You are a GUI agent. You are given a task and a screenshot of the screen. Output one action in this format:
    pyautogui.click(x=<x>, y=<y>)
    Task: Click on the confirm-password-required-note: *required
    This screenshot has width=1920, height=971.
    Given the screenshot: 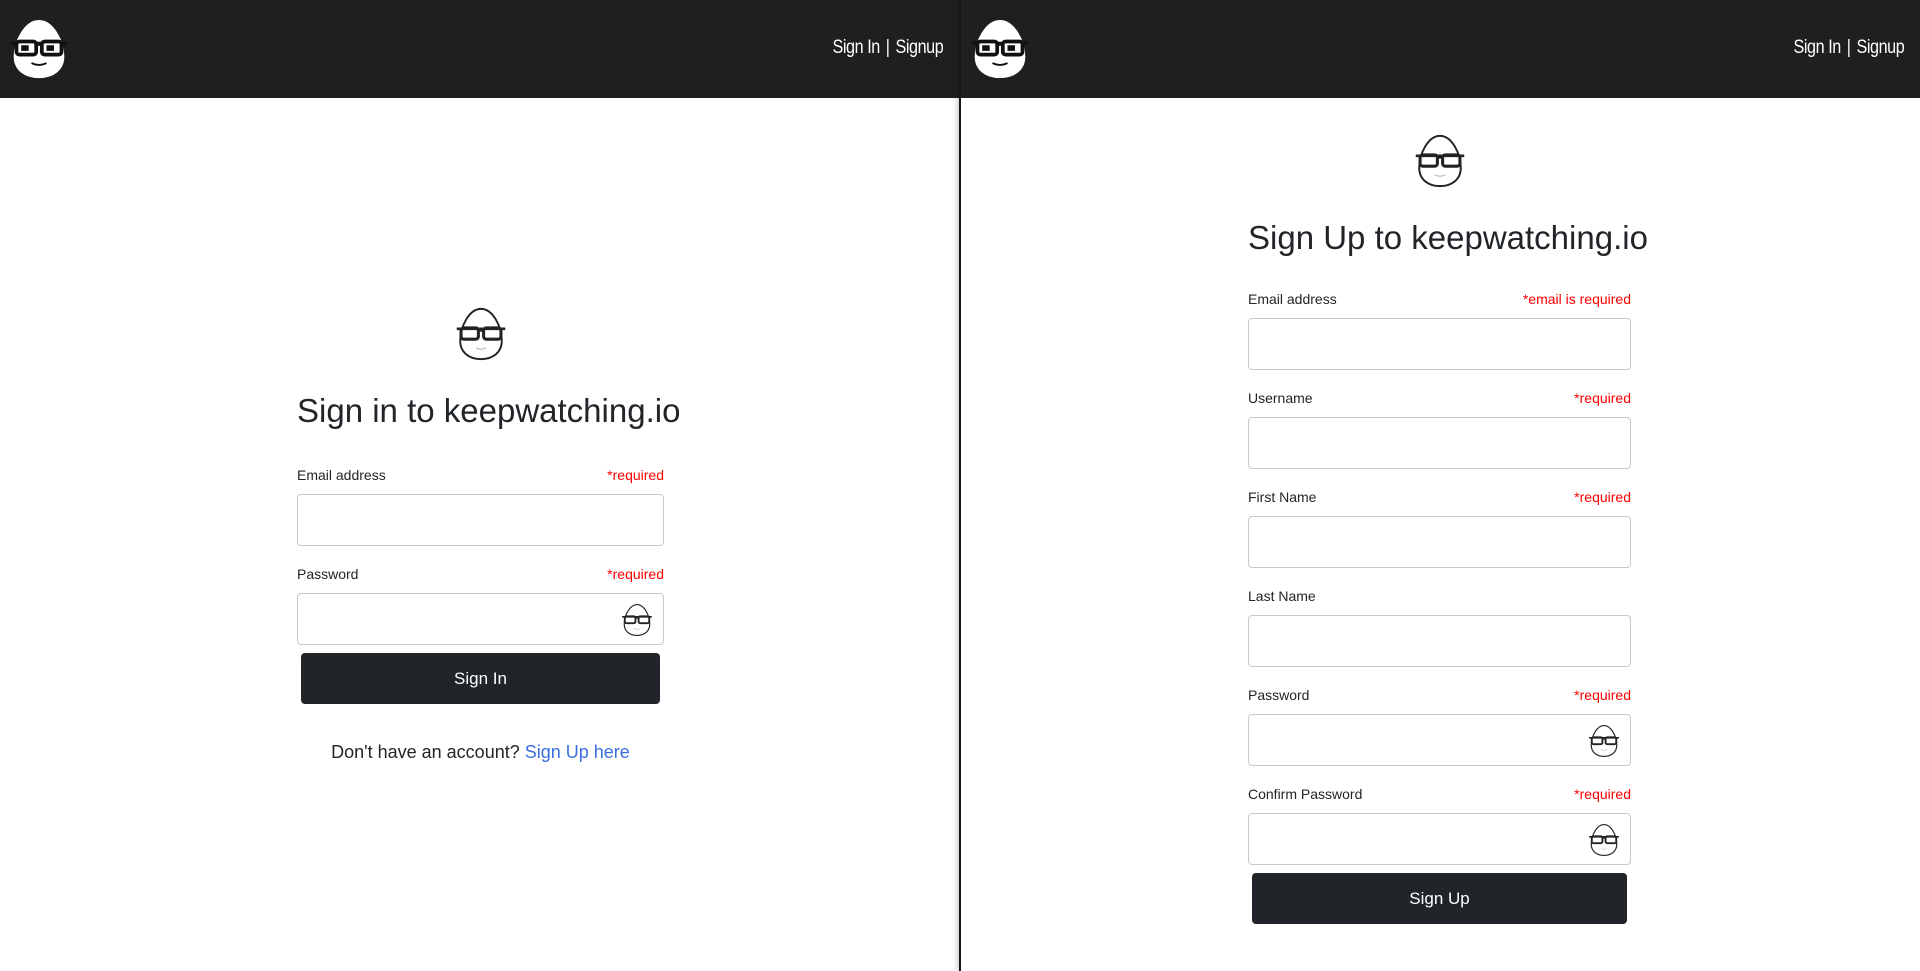 What is the action you would take?
    pyautogui.click(x=1602, y=794)
    